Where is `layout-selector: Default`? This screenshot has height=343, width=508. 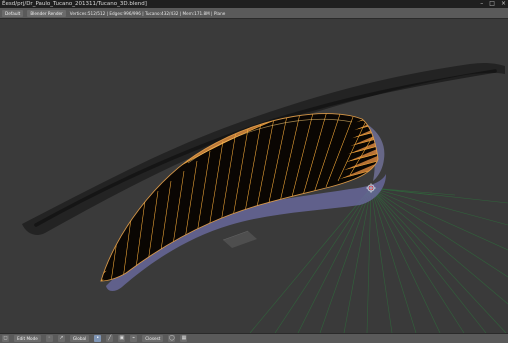
layout-selector: Default is located at coordinates (13, 13).